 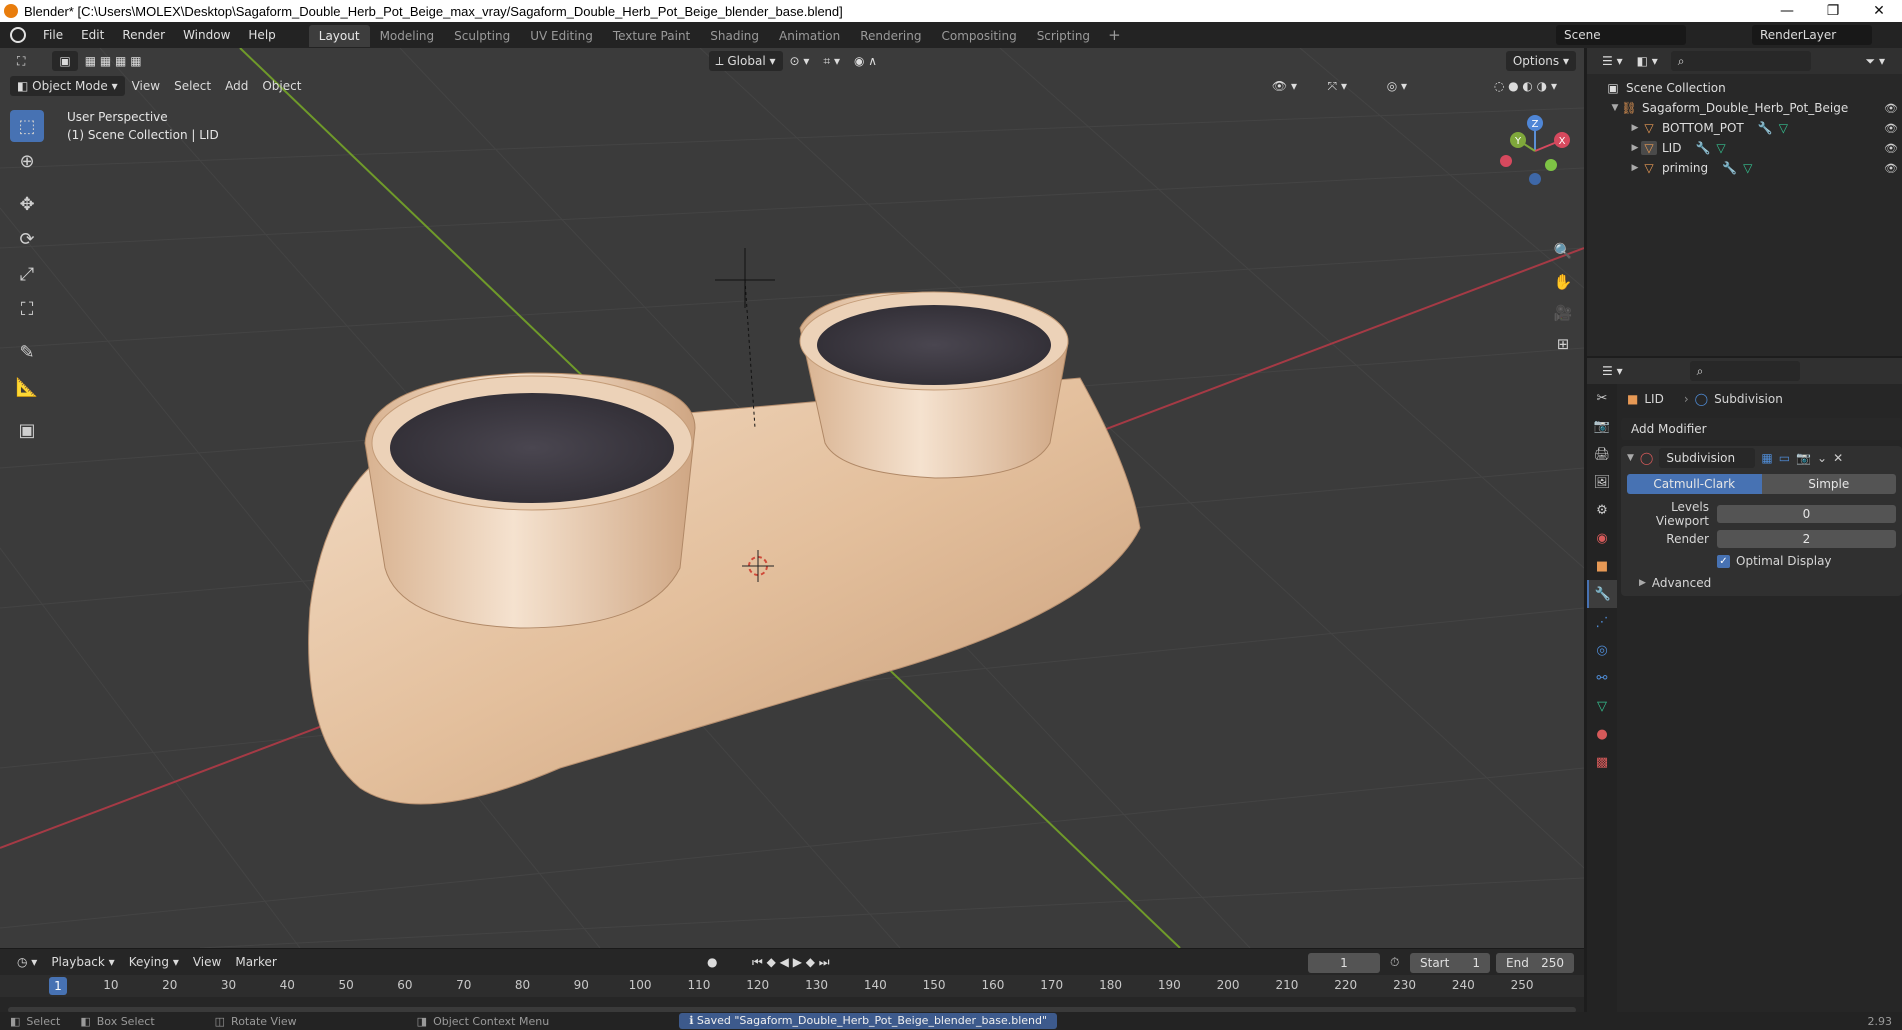 I want to click on render-tab-icon: 📷, so click(x=1602, y=426).